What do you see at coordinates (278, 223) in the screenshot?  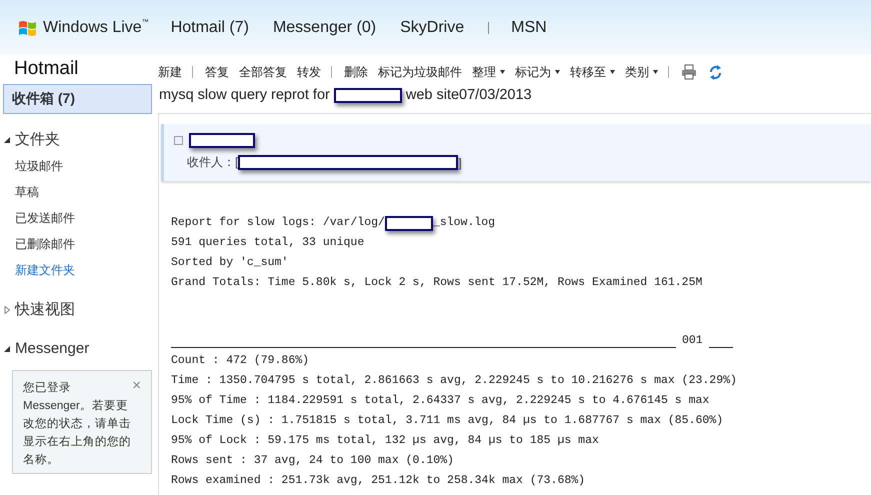 I see `body-text: Report for slow logs: /var/log/` at bounding box center [278, 223].